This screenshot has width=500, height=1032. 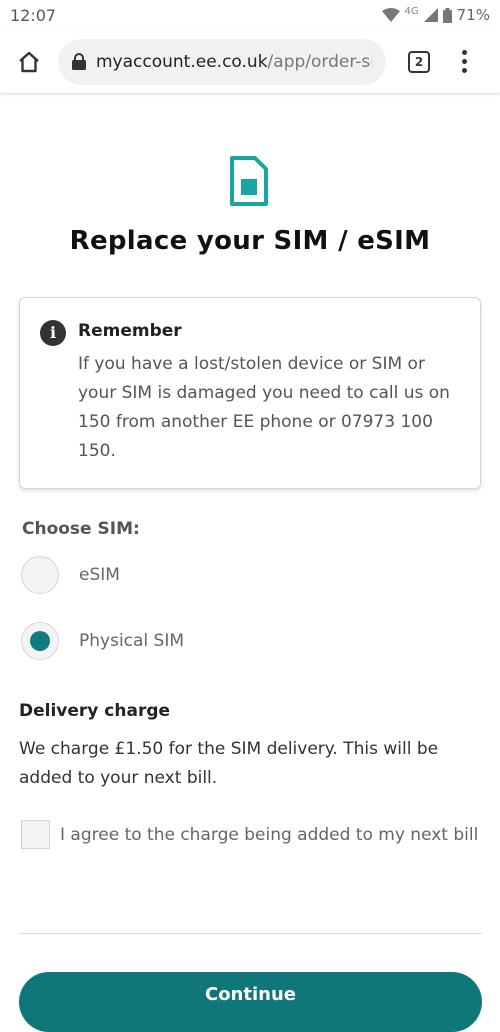 I want to click on sim-card-icon, so click(x=249, y=181).